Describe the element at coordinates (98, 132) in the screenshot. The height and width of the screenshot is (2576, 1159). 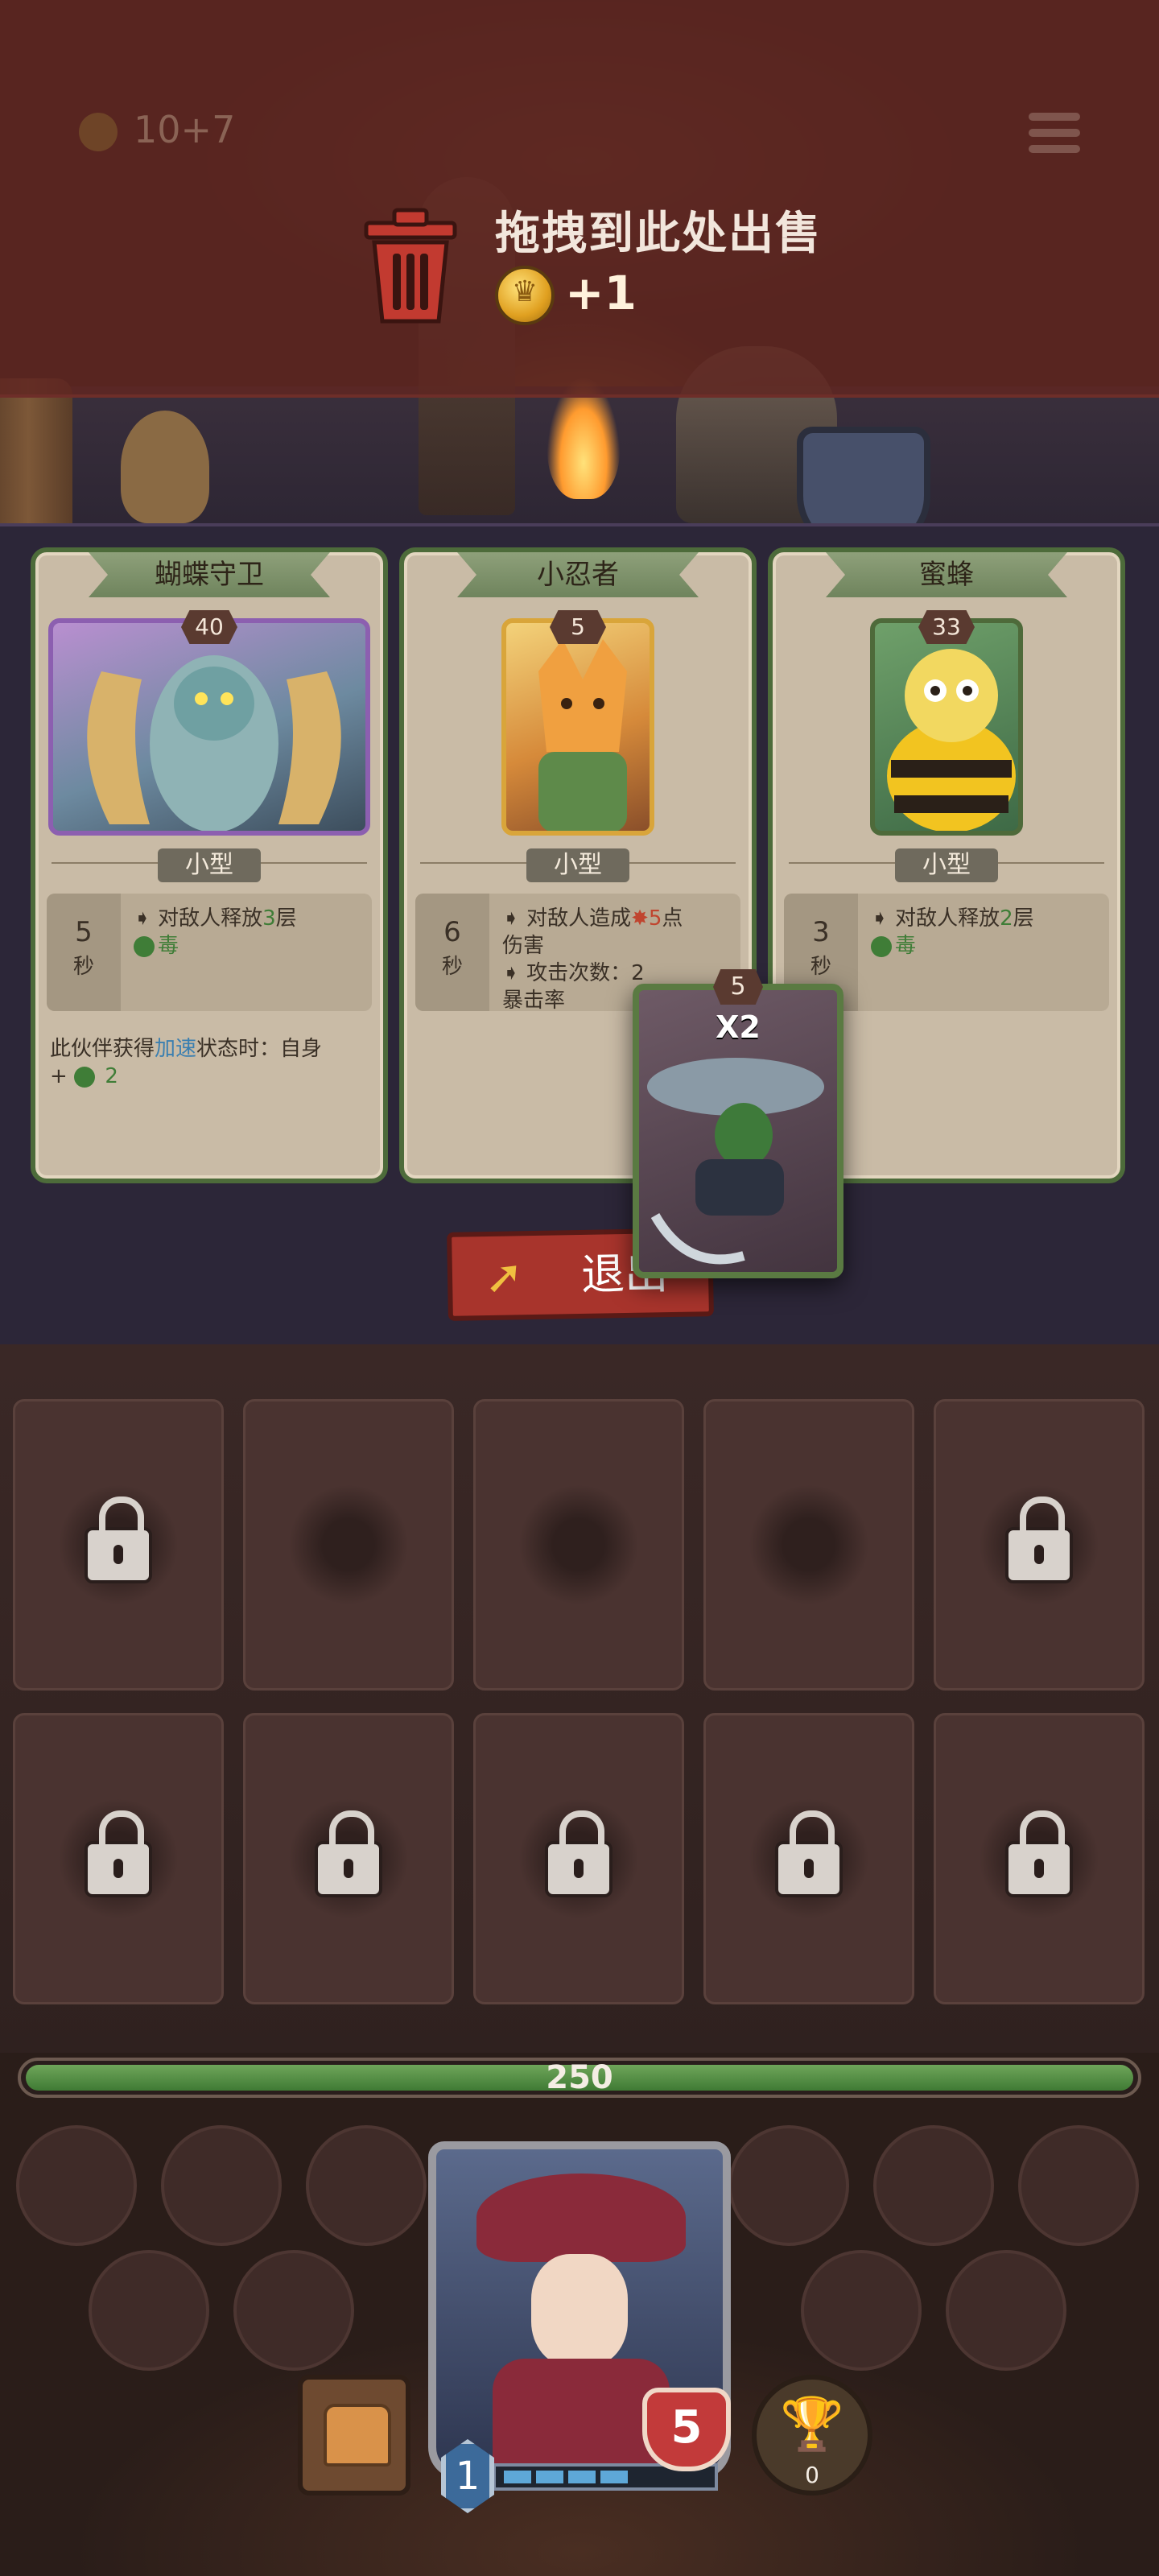
I see `gold-coin-icon` at that location.